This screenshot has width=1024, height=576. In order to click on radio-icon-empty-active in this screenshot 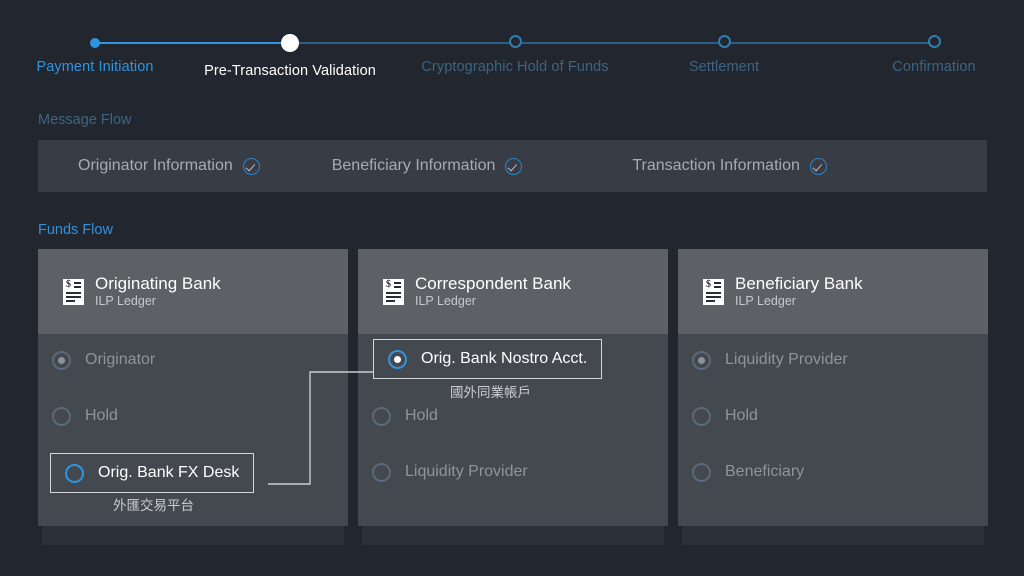, I will do `click(74, 473)`.